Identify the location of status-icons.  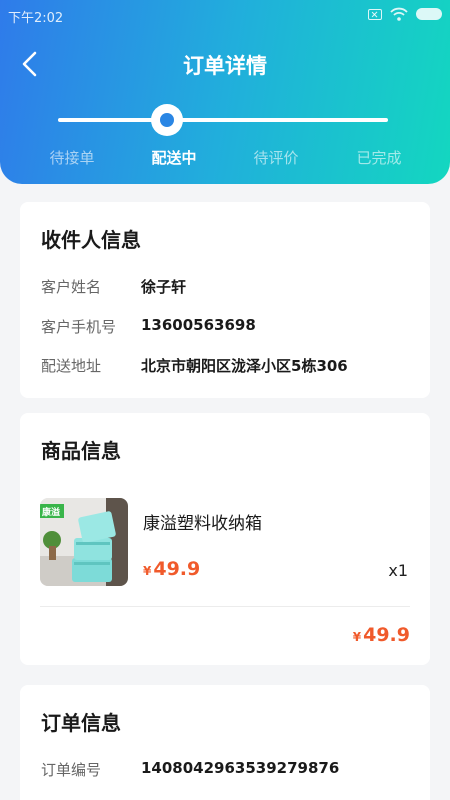
(405, 14).